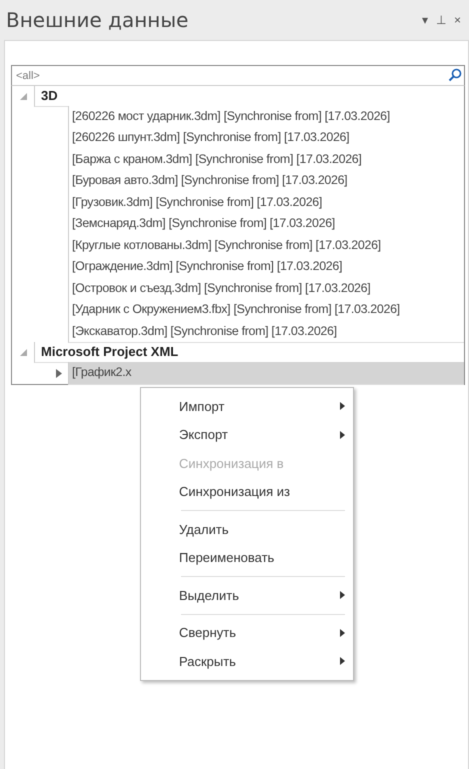  Describe the element at coordinates (266, 310) in the screenshot. I see `tree-item: [Ударник с Окружением3.fbx] [Synchronise from] [17.03.2026]` at that location.